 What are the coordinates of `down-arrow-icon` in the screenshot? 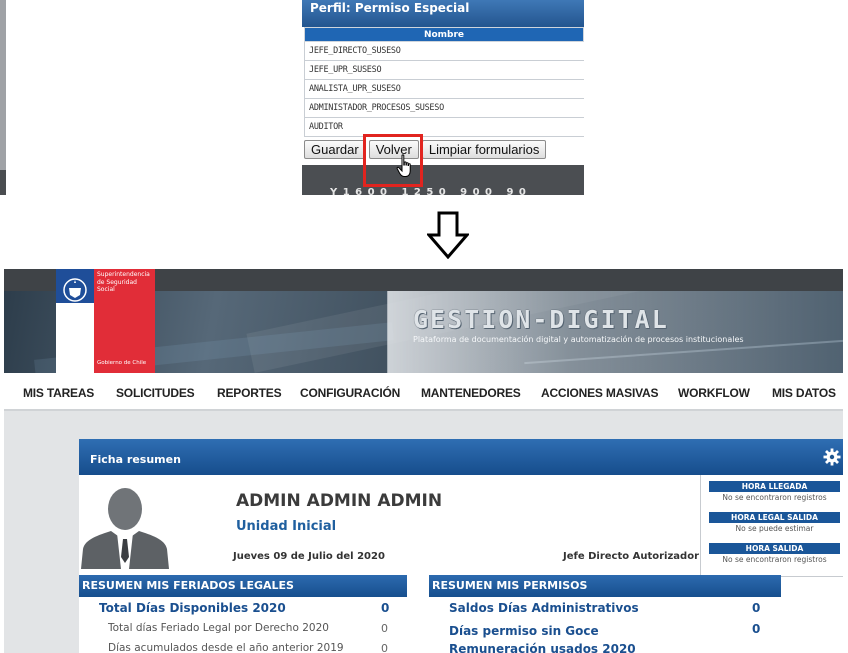 It's located at (448, 235).